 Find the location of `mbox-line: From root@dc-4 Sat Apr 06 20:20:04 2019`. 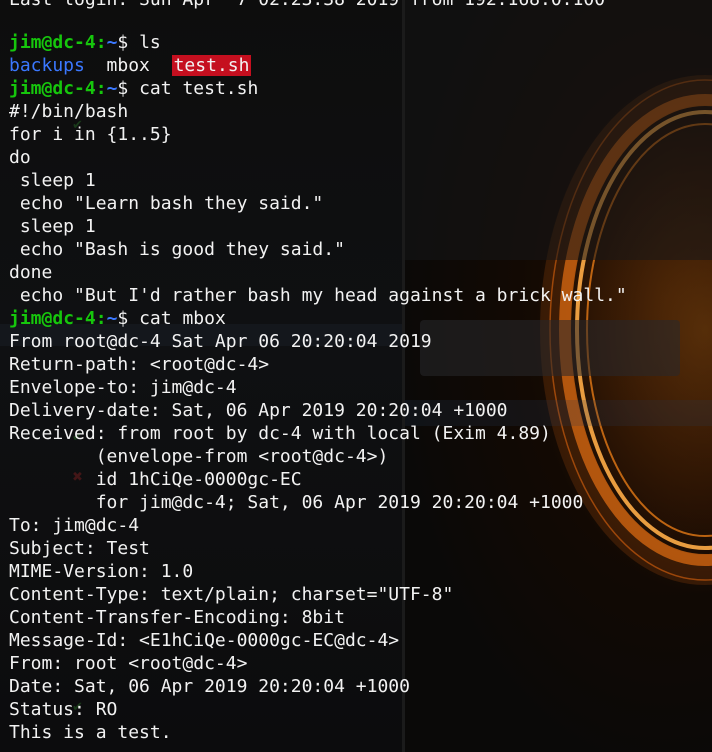

mbox-line: From root@dc-4 Sat Apr 06 20:20:04 2019 is located at coordinates (220, 341).